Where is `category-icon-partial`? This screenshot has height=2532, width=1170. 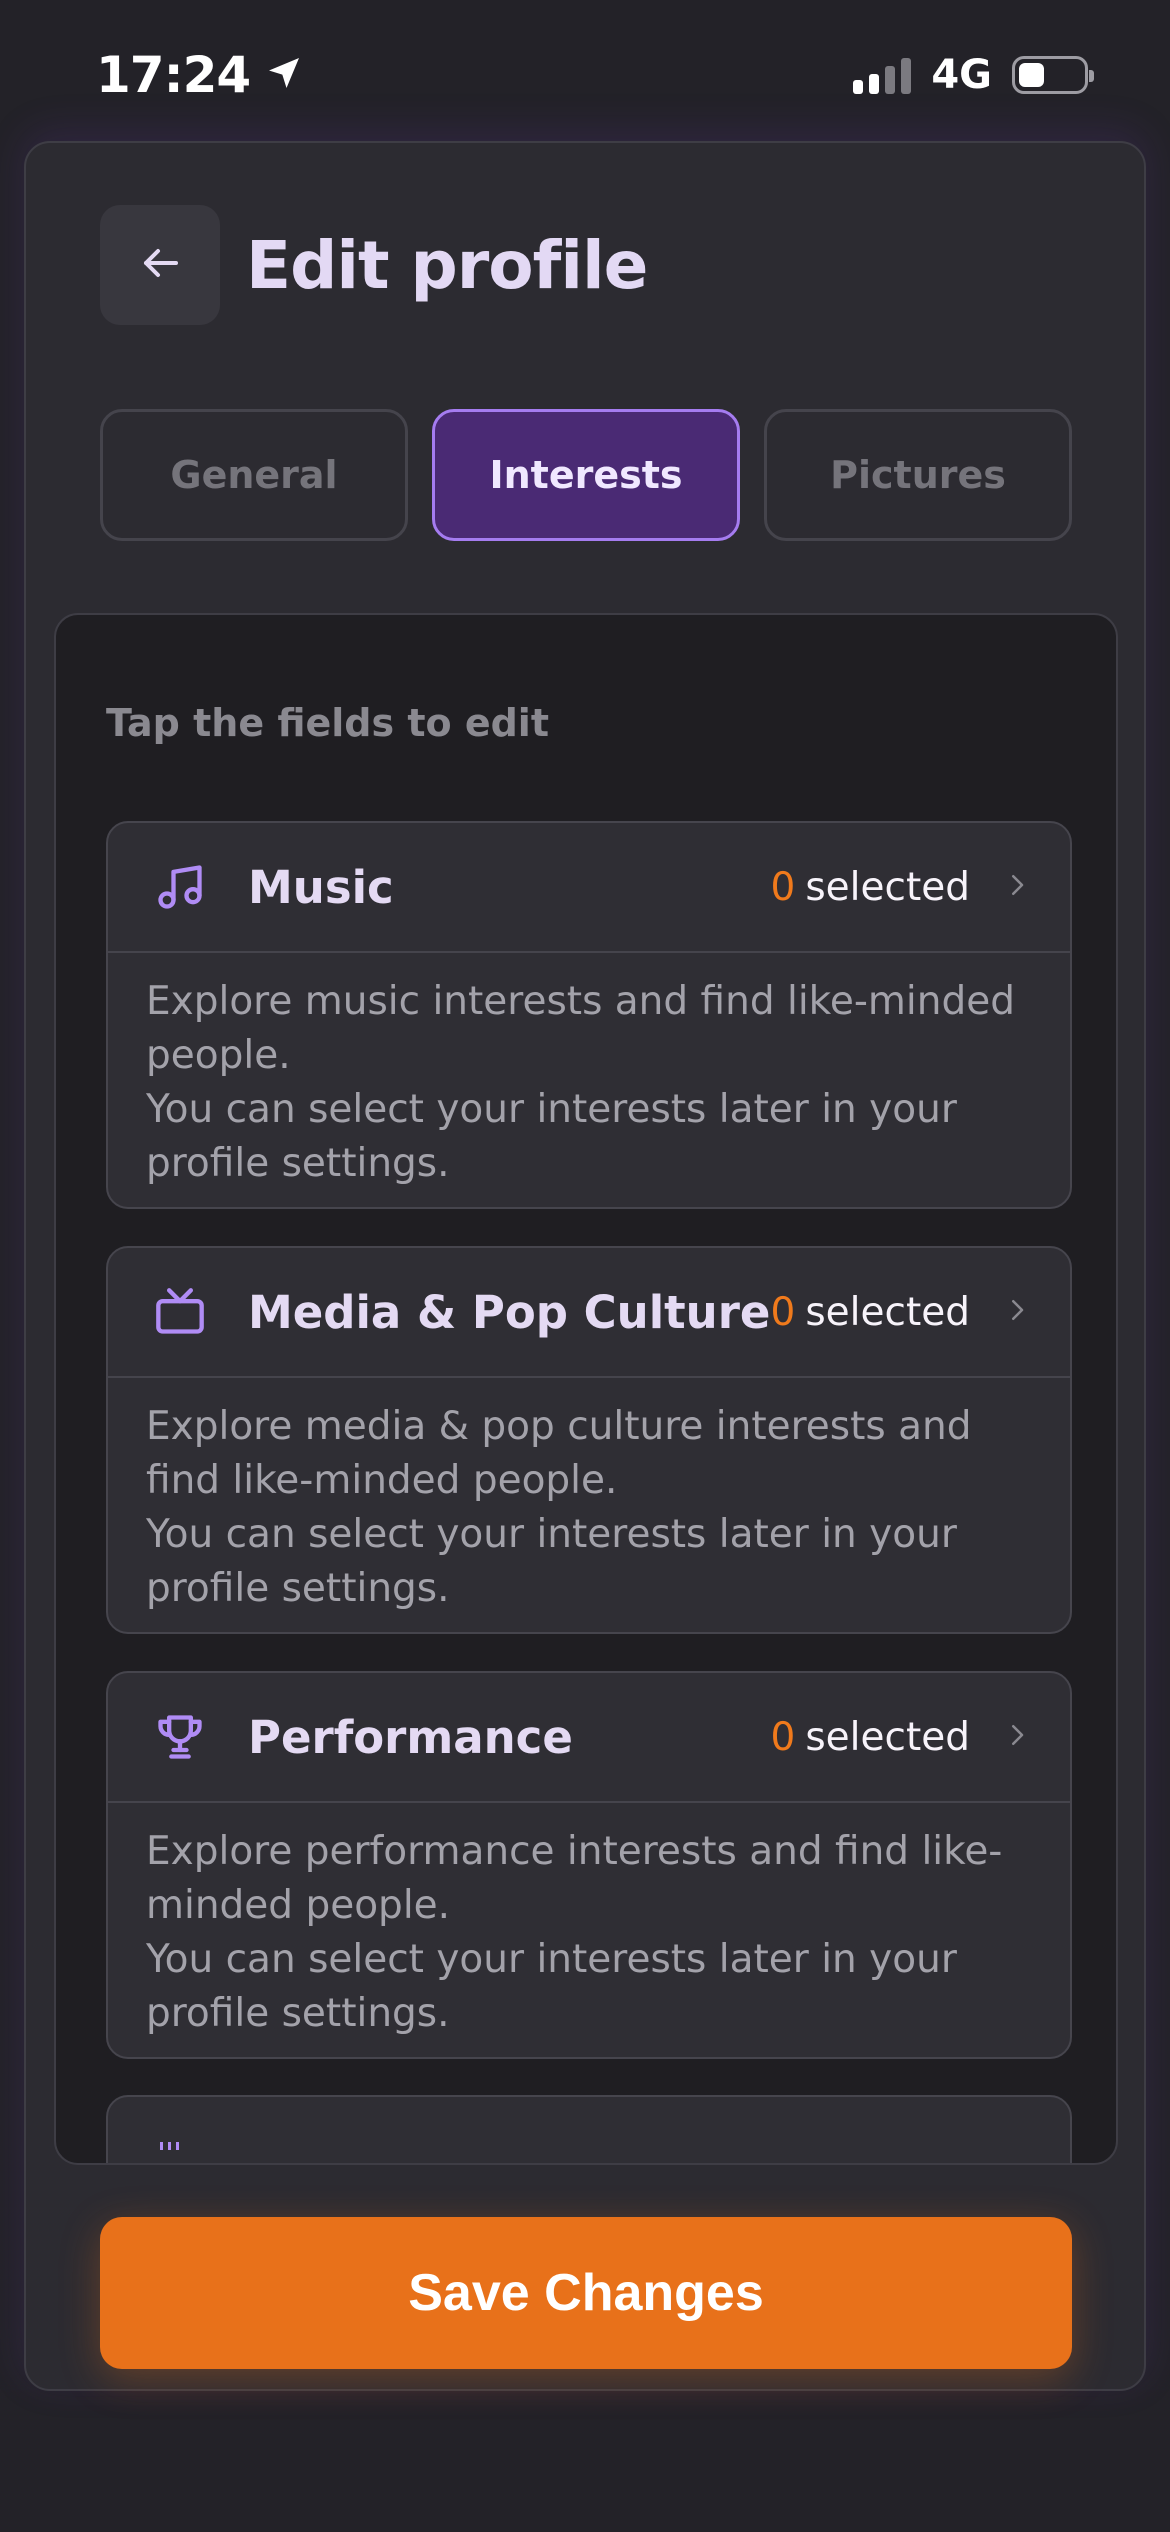
category-icon-partial is located at coordinates (173, 2144).